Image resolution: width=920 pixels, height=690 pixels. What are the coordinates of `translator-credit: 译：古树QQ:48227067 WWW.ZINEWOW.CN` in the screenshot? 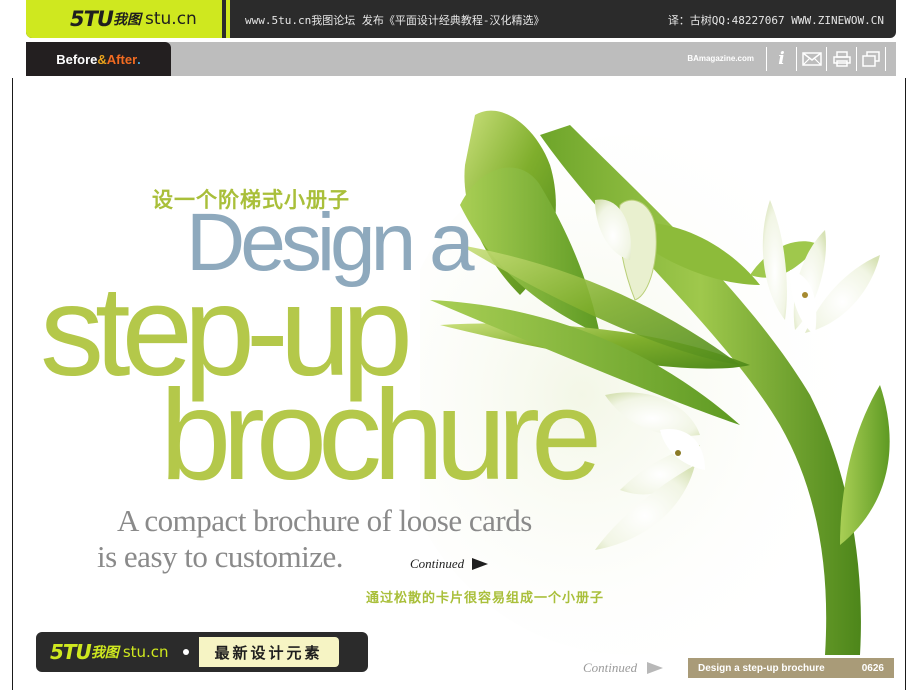 It's located at (775, 20).